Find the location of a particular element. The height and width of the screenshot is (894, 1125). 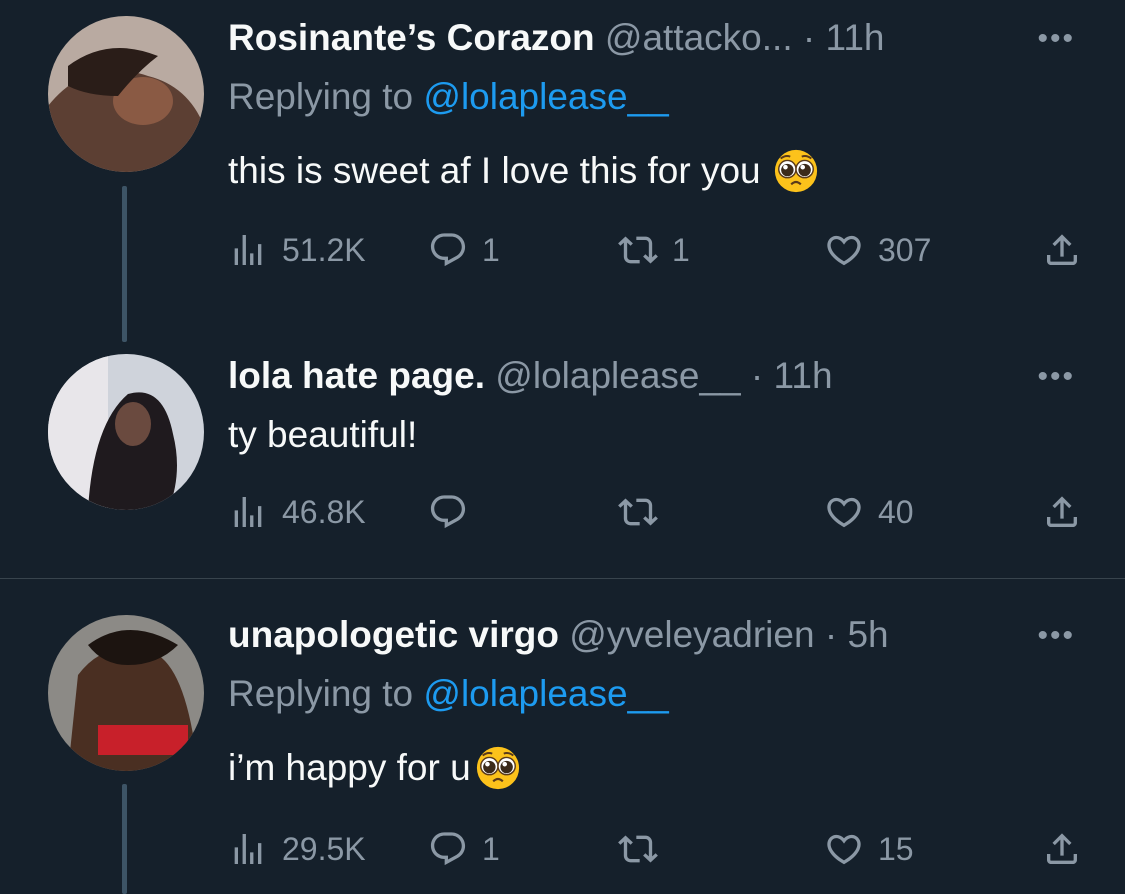

display-name: unapologetic virgo is located at coordinates (393, 634).